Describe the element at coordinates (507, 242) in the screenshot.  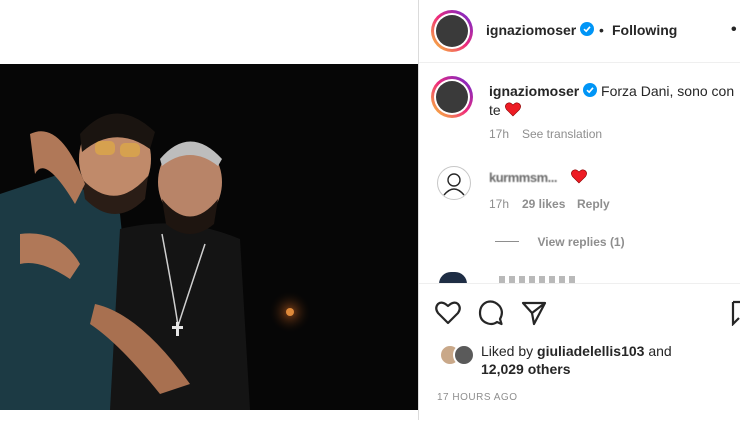
I see `view-replies-line` at that location.